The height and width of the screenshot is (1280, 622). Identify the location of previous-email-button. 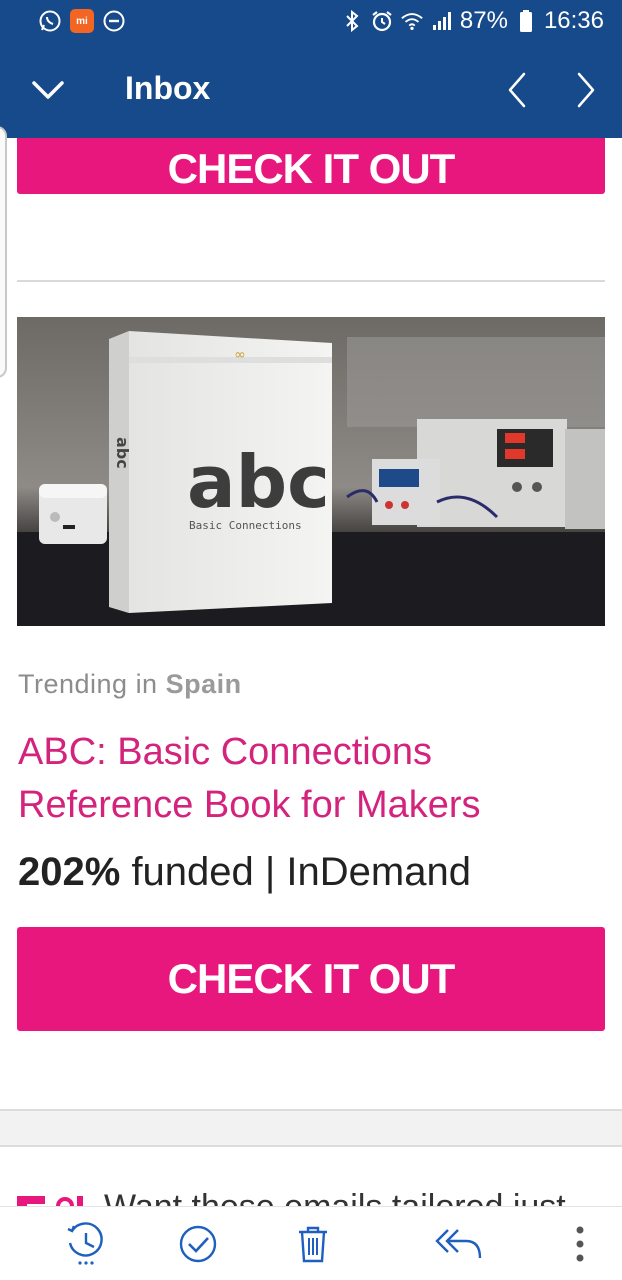
(517, 90).